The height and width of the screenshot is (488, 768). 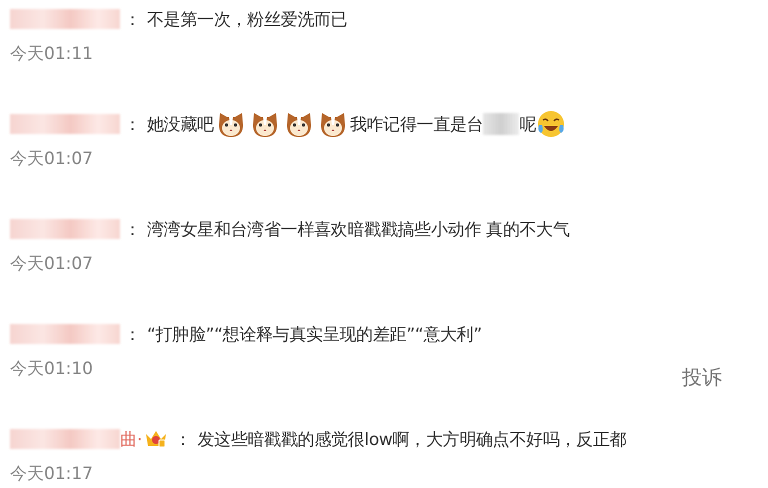 I want to click on comment-time: 今天01:11, so click(x=51, y=54).